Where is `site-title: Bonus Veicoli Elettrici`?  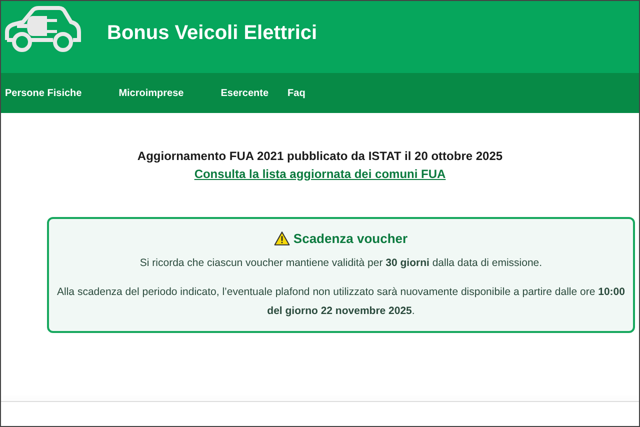 site-title: Bonus Veicoli Elettrici is located at coordinates (212, 33).